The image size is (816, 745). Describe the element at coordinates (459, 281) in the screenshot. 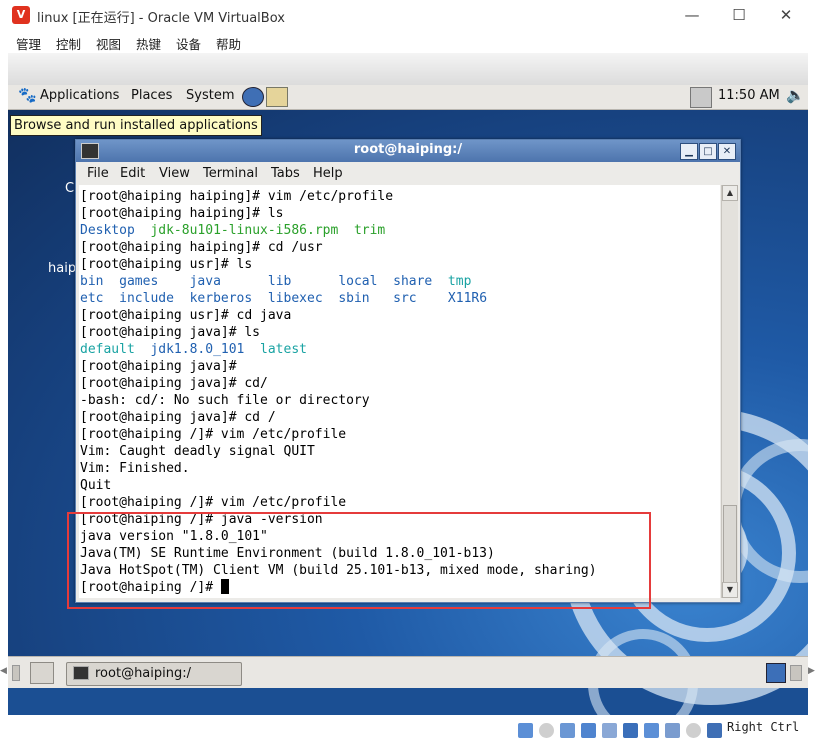

I see `terminal-text: tmp` at that location.